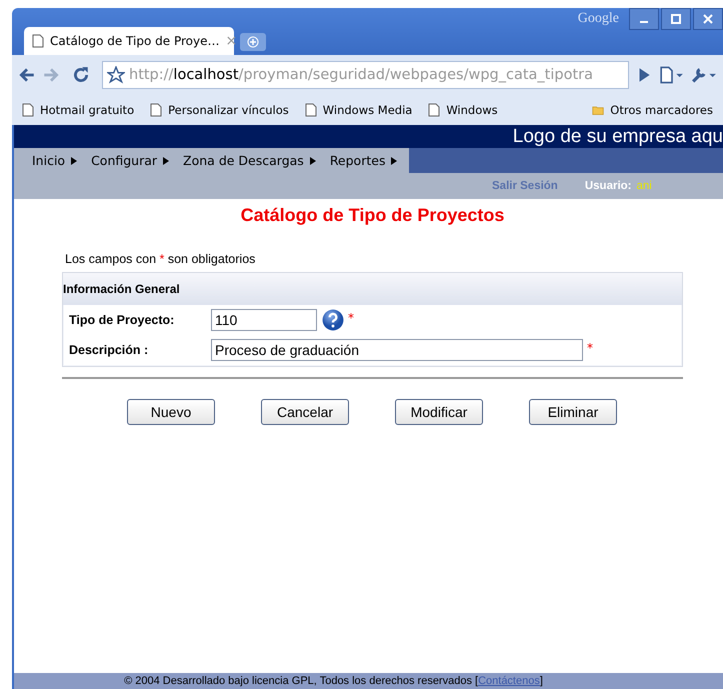 This screenshot has height=689, width=723. Describe the element at coordinates (373, 215) in the screenshot. I see `page-title: Catálogo de Tipo de Proyectos` at that location.